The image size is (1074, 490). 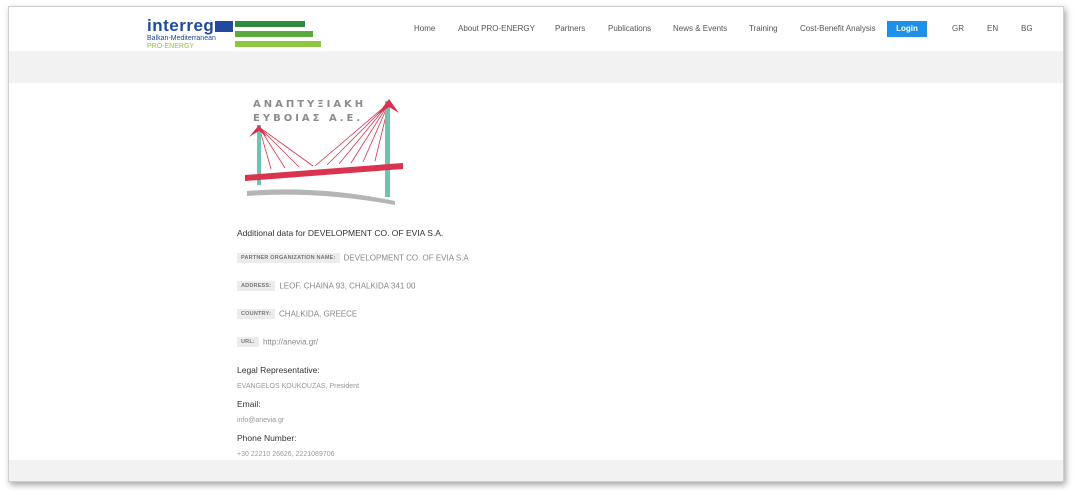 I want to click on field-country: COUNTRY: CHALKIDA, GREECE, so click(x=297, y=314).